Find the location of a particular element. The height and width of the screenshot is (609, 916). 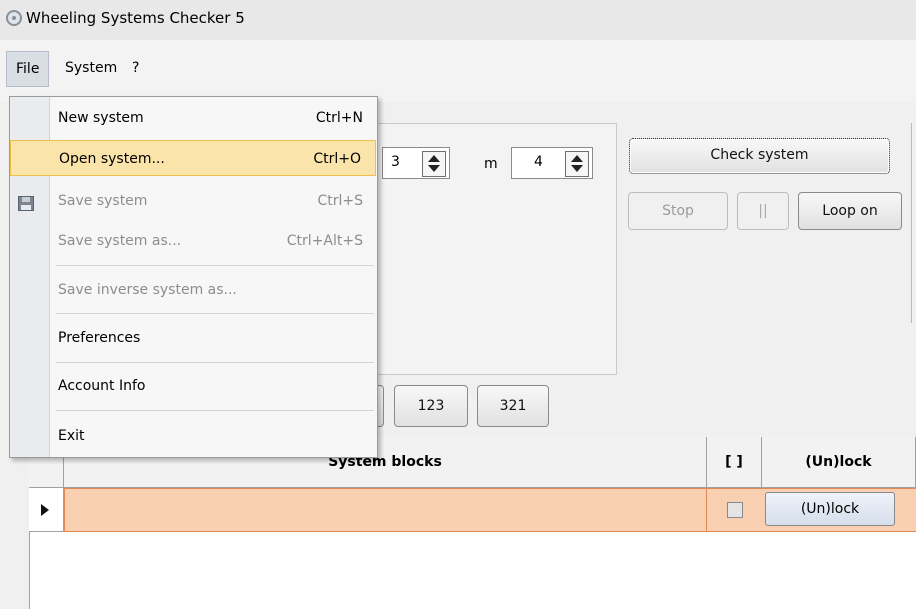

m-label: m is located at coordinates (491, 164).